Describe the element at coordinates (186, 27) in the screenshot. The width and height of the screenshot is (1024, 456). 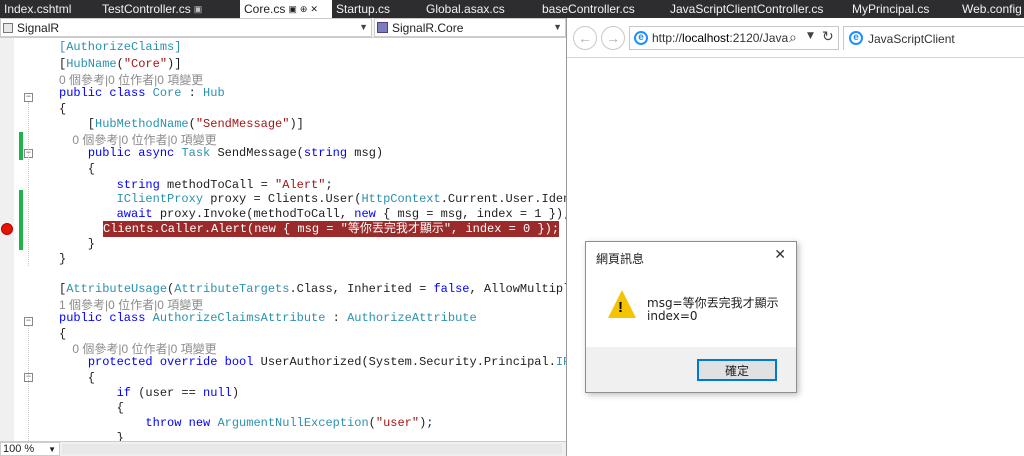
I see `project-dropdown: SignalR ▼` at that location.